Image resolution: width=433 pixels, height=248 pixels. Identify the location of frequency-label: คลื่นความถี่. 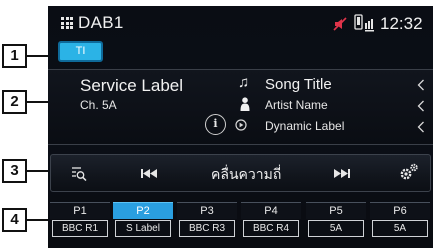
(246, 175).